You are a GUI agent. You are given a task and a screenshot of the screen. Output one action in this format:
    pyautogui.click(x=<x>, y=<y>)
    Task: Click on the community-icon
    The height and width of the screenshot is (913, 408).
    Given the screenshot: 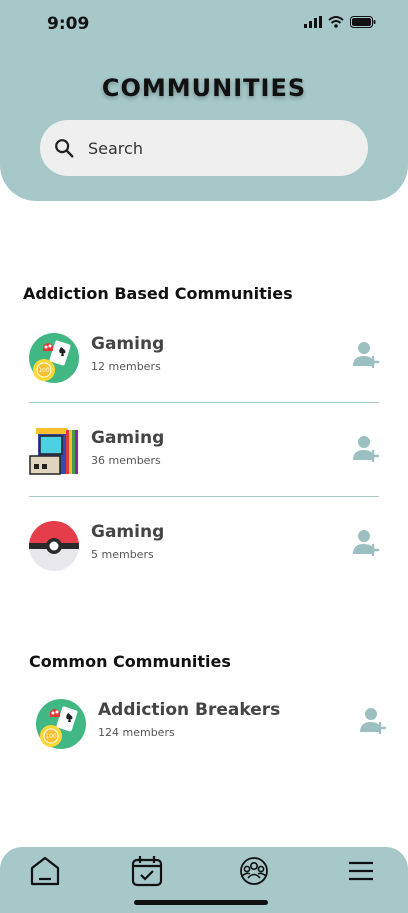 What is the action you would take?
    pyautogui.click(x=254, y=871)
    